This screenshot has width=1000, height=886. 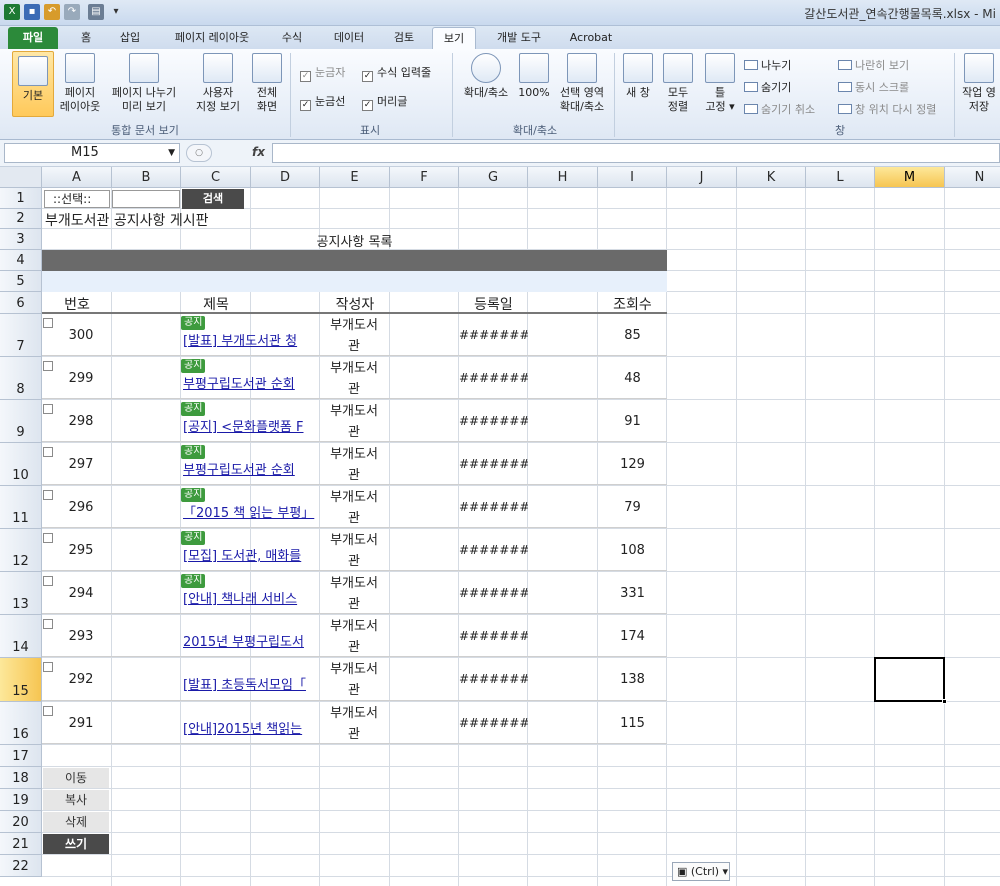 I want to click on unhide-button: 숨기기 취소, so click(x=779, y=109).